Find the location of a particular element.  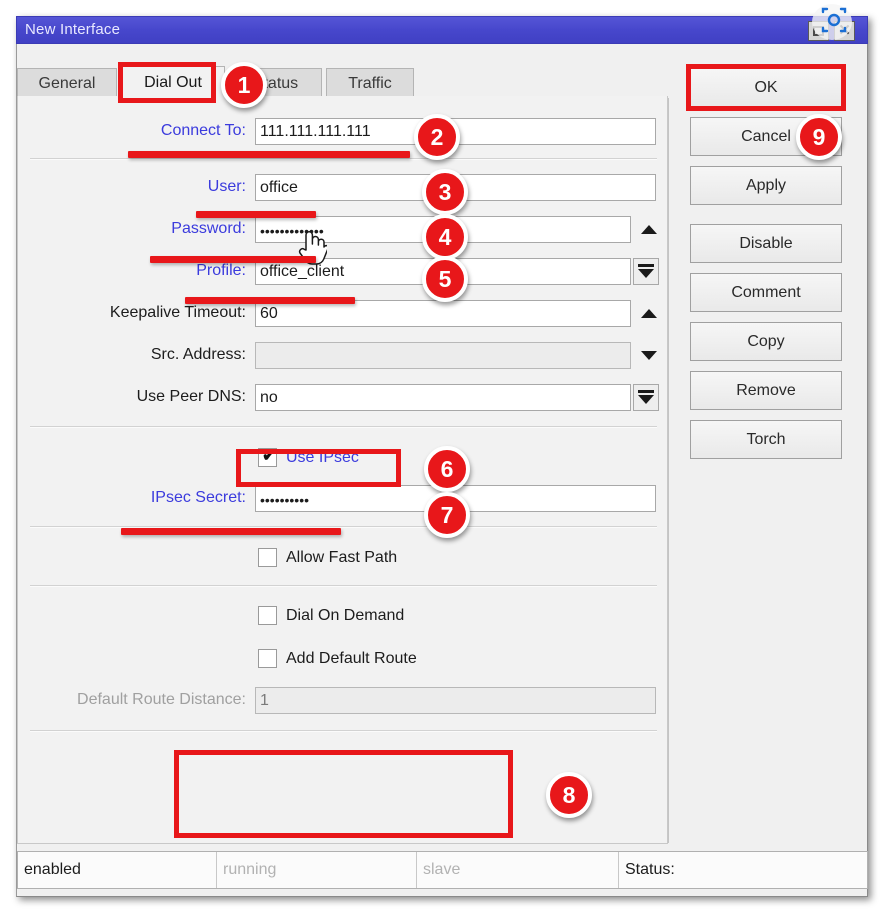

check-mark-icon: ✔ is located at coordinates (269, 455).